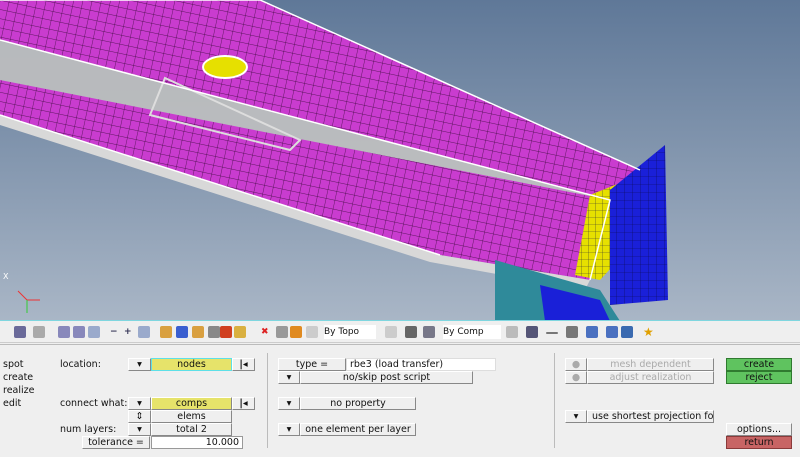 The image size is (800, 457). I want to click on projection-selector: use shortest projection for ce, so click(650, 416).